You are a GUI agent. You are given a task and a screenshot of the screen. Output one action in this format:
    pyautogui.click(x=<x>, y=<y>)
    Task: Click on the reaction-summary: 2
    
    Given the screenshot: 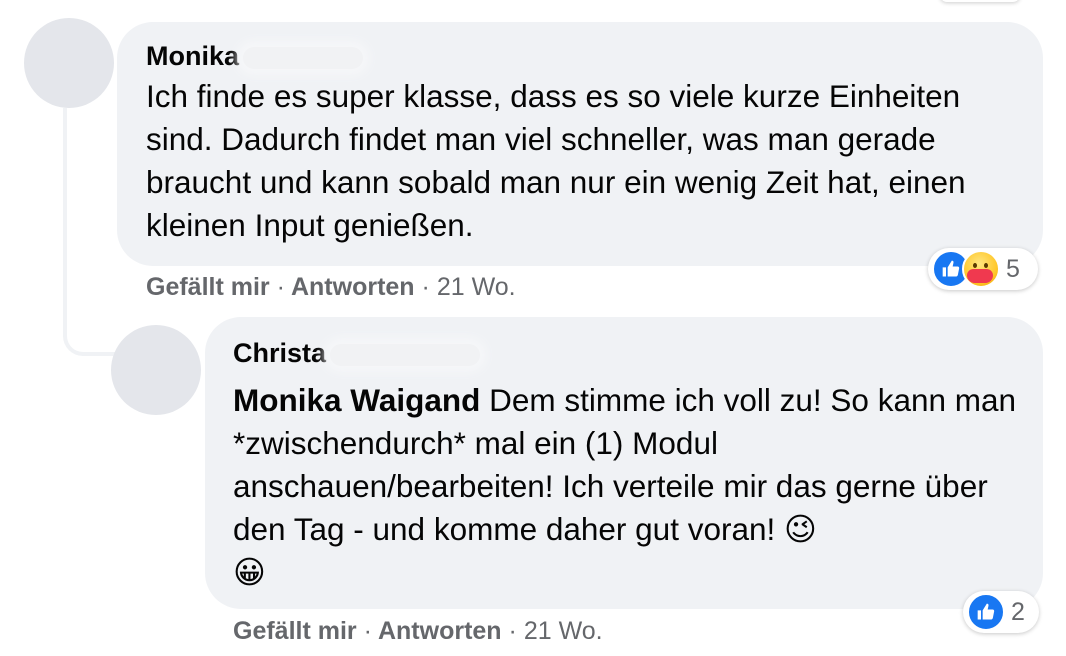 What is the action you would take?
    pyautogui.click(x=1001, y=612)
    